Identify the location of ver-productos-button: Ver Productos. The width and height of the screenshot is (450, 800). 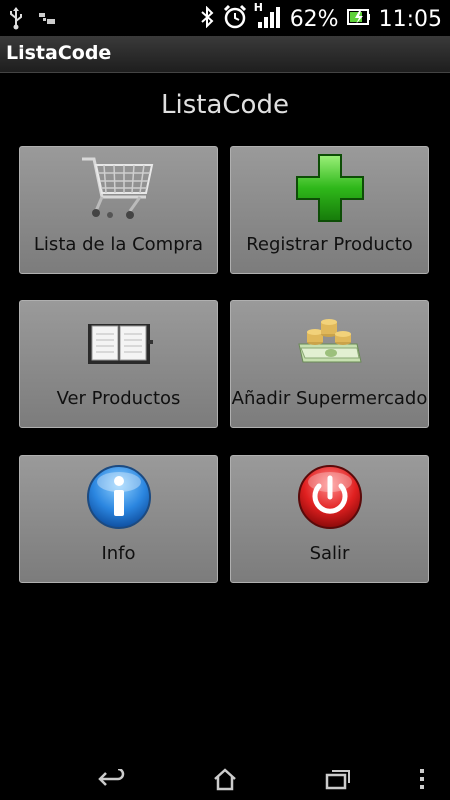
(118, 364).